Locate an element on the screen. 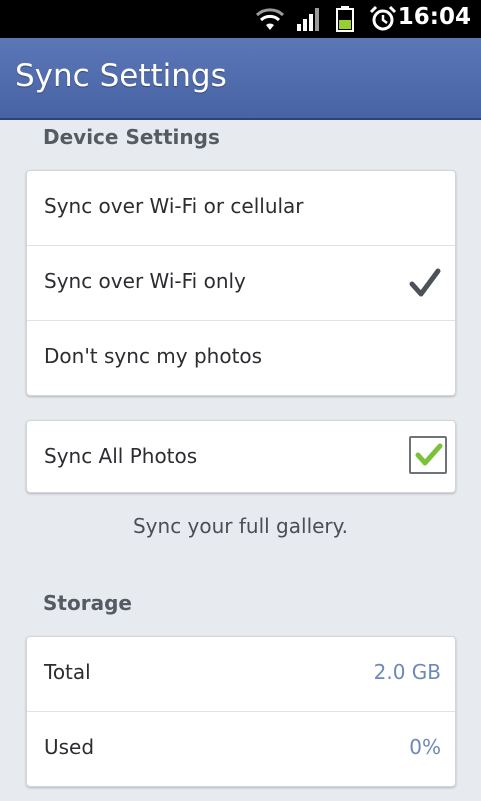 The width and height of the screenshot is (481, 801). storage-label: Total is located at coordinates (67, 672).